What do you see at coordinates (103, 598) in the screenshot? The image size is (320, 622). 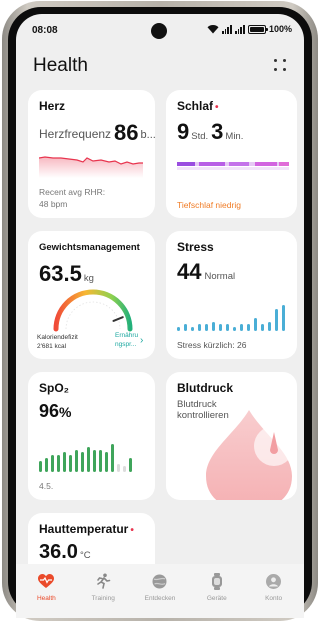 I see `nav-label-training: Training` at bounding box center [103, 598].